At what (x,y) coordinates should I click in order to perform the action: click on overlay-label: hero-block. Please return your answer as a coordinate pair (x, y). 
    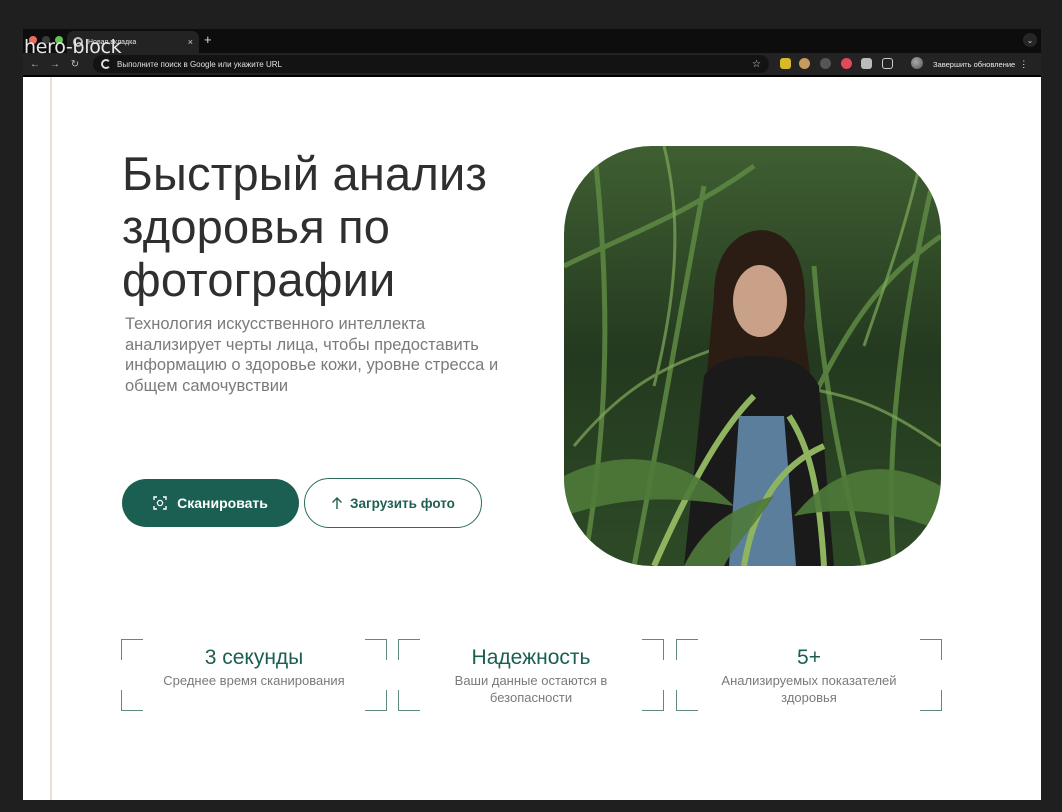
    Looking at the image, I should click on (73, 47).